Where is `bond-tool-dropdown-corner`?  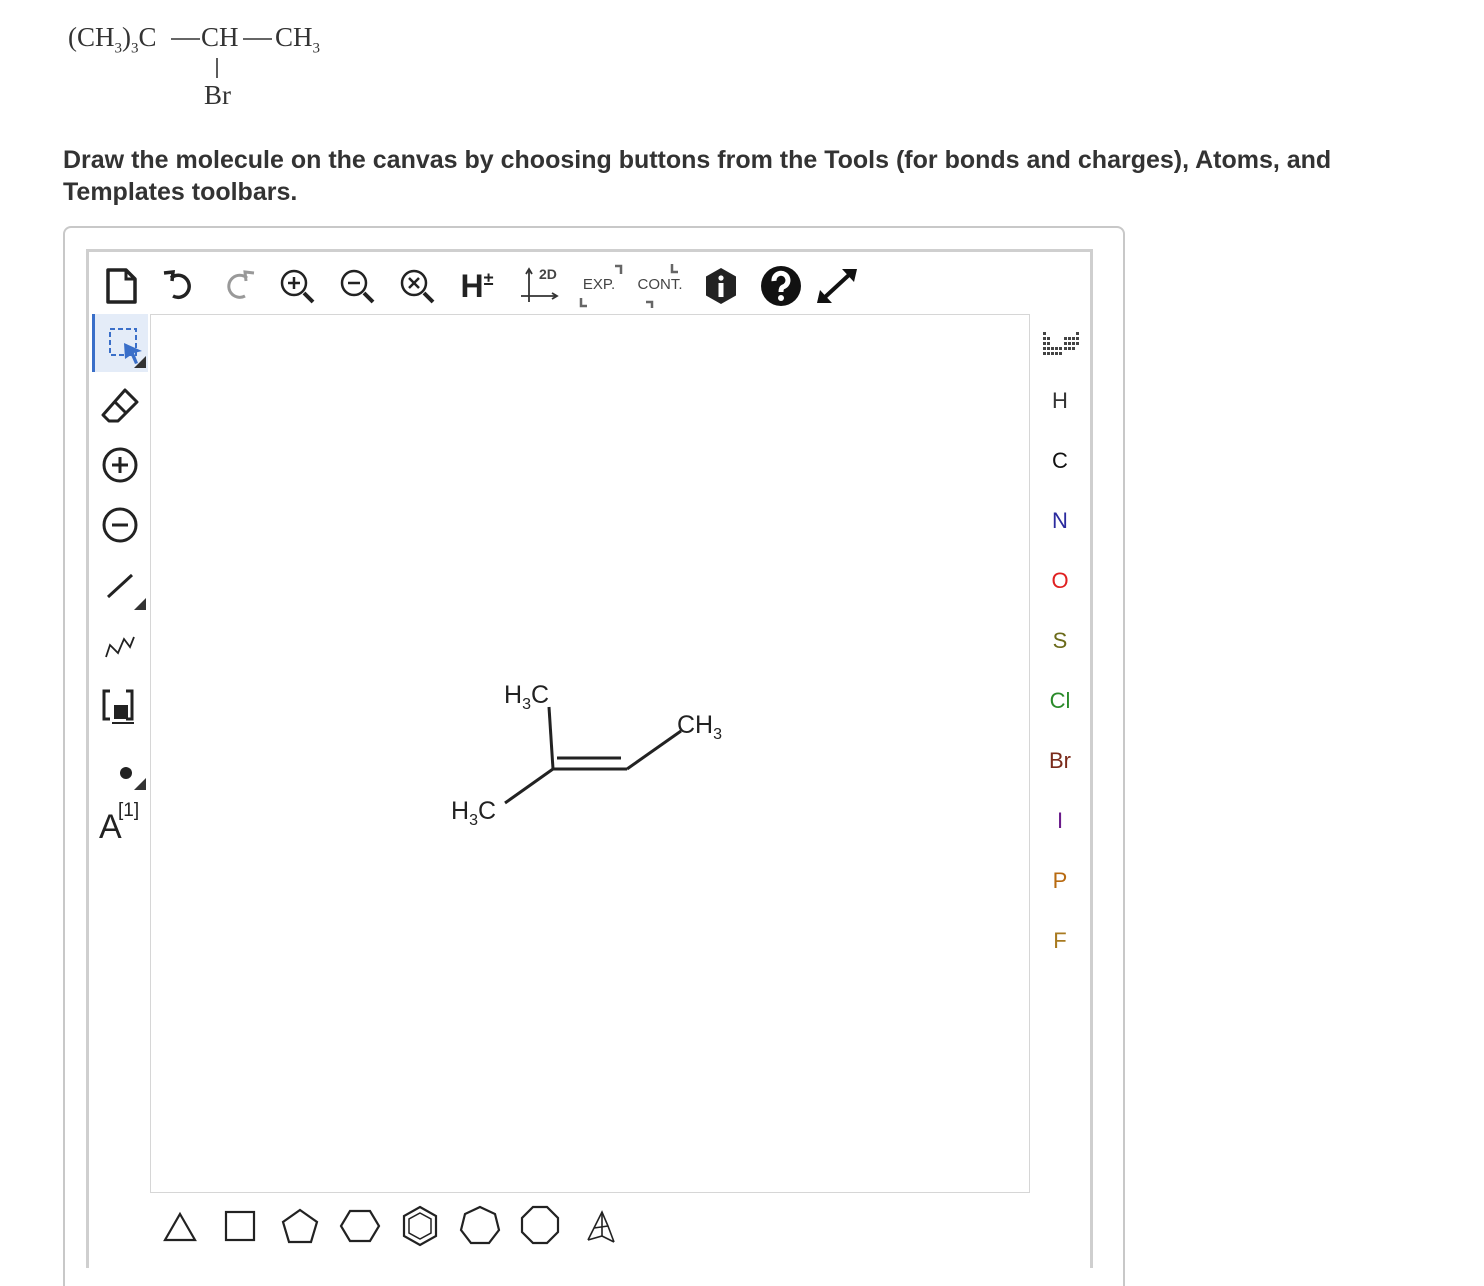 bond-tool-dropdown-corner is located at coordinates (140, 604).